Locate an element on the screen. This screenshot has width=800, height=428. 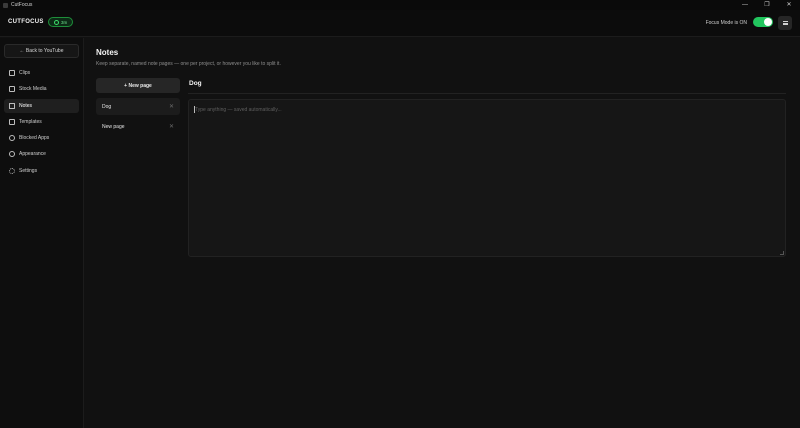
note-page-item: Dog ✕ is located at coordinates (138, 106).